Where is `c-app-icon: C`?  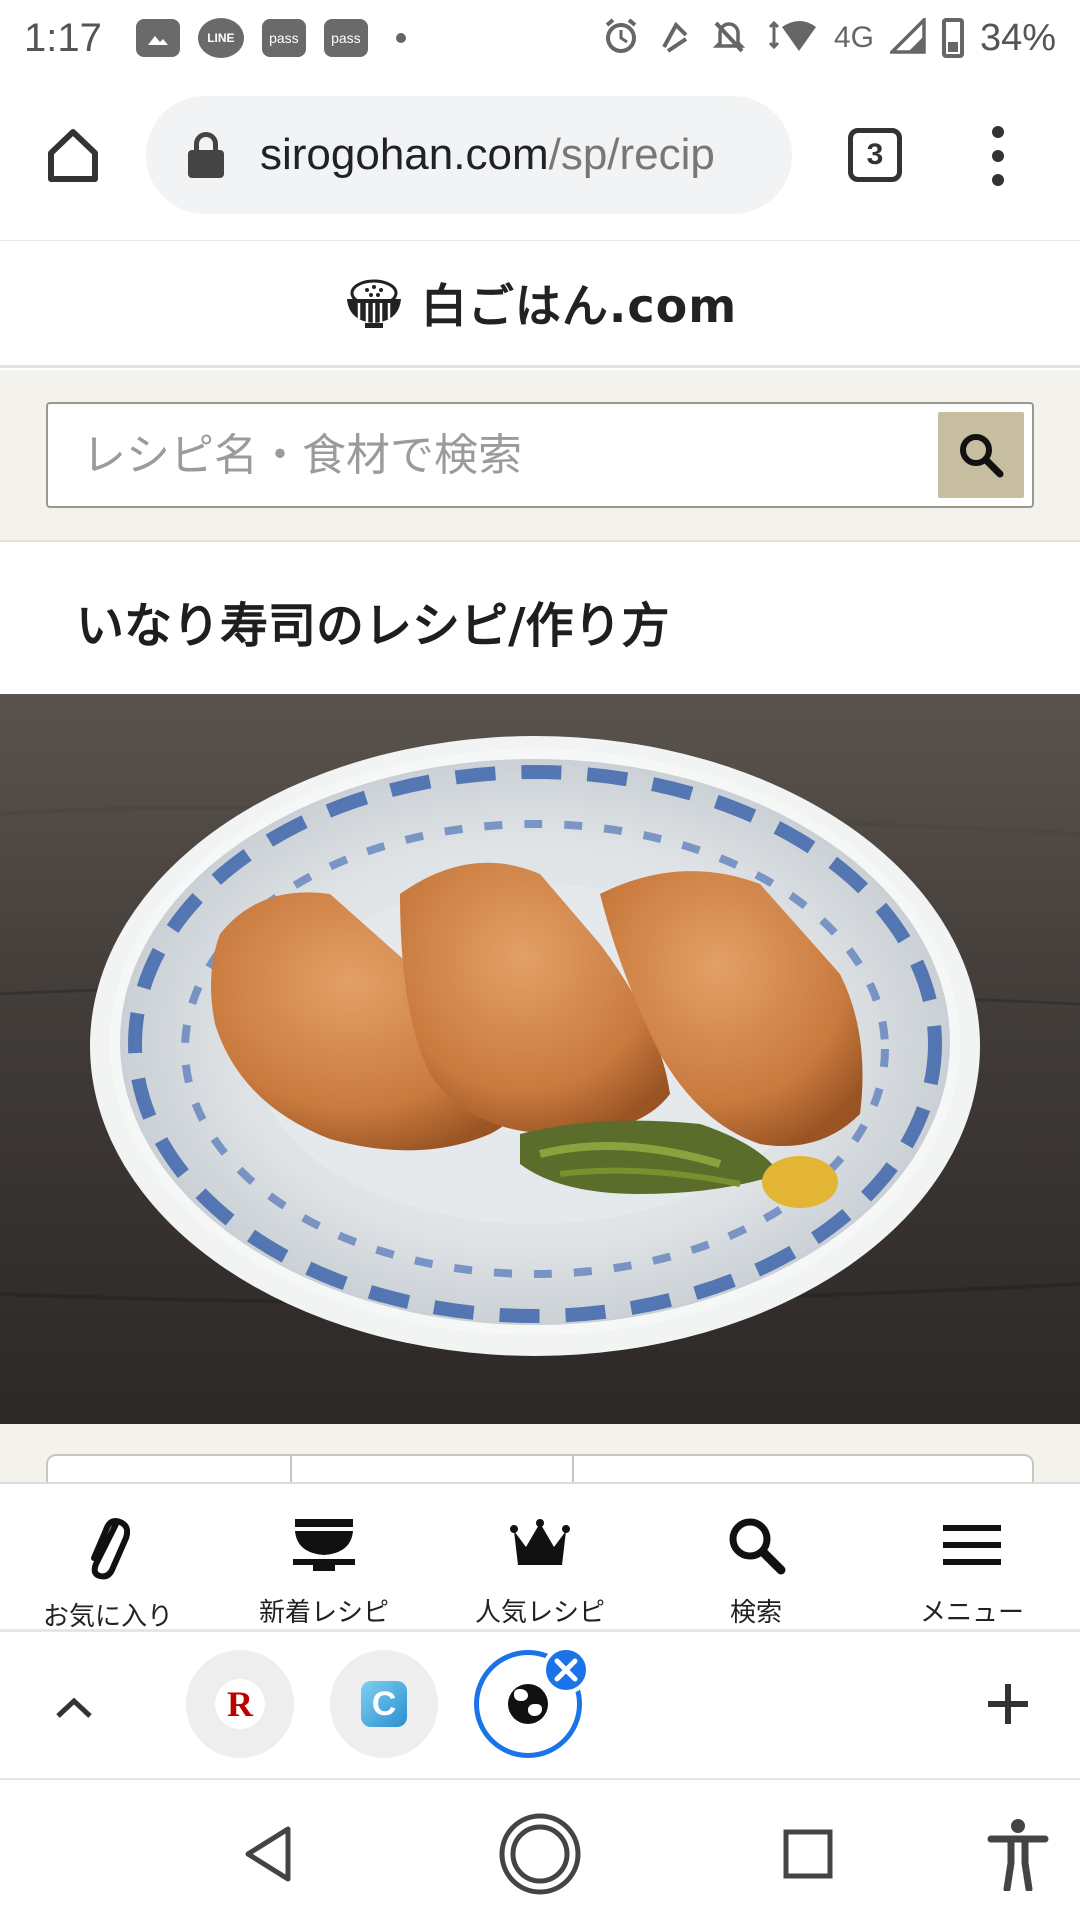 c-app-icon: C is located at coordinates (384, 1704).